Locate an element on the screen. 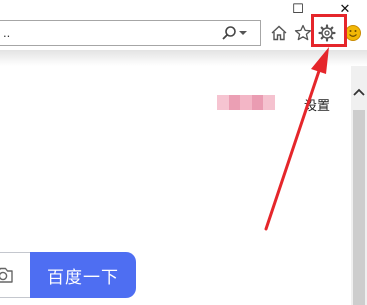  home-icon is located at coordinates (279, 33).